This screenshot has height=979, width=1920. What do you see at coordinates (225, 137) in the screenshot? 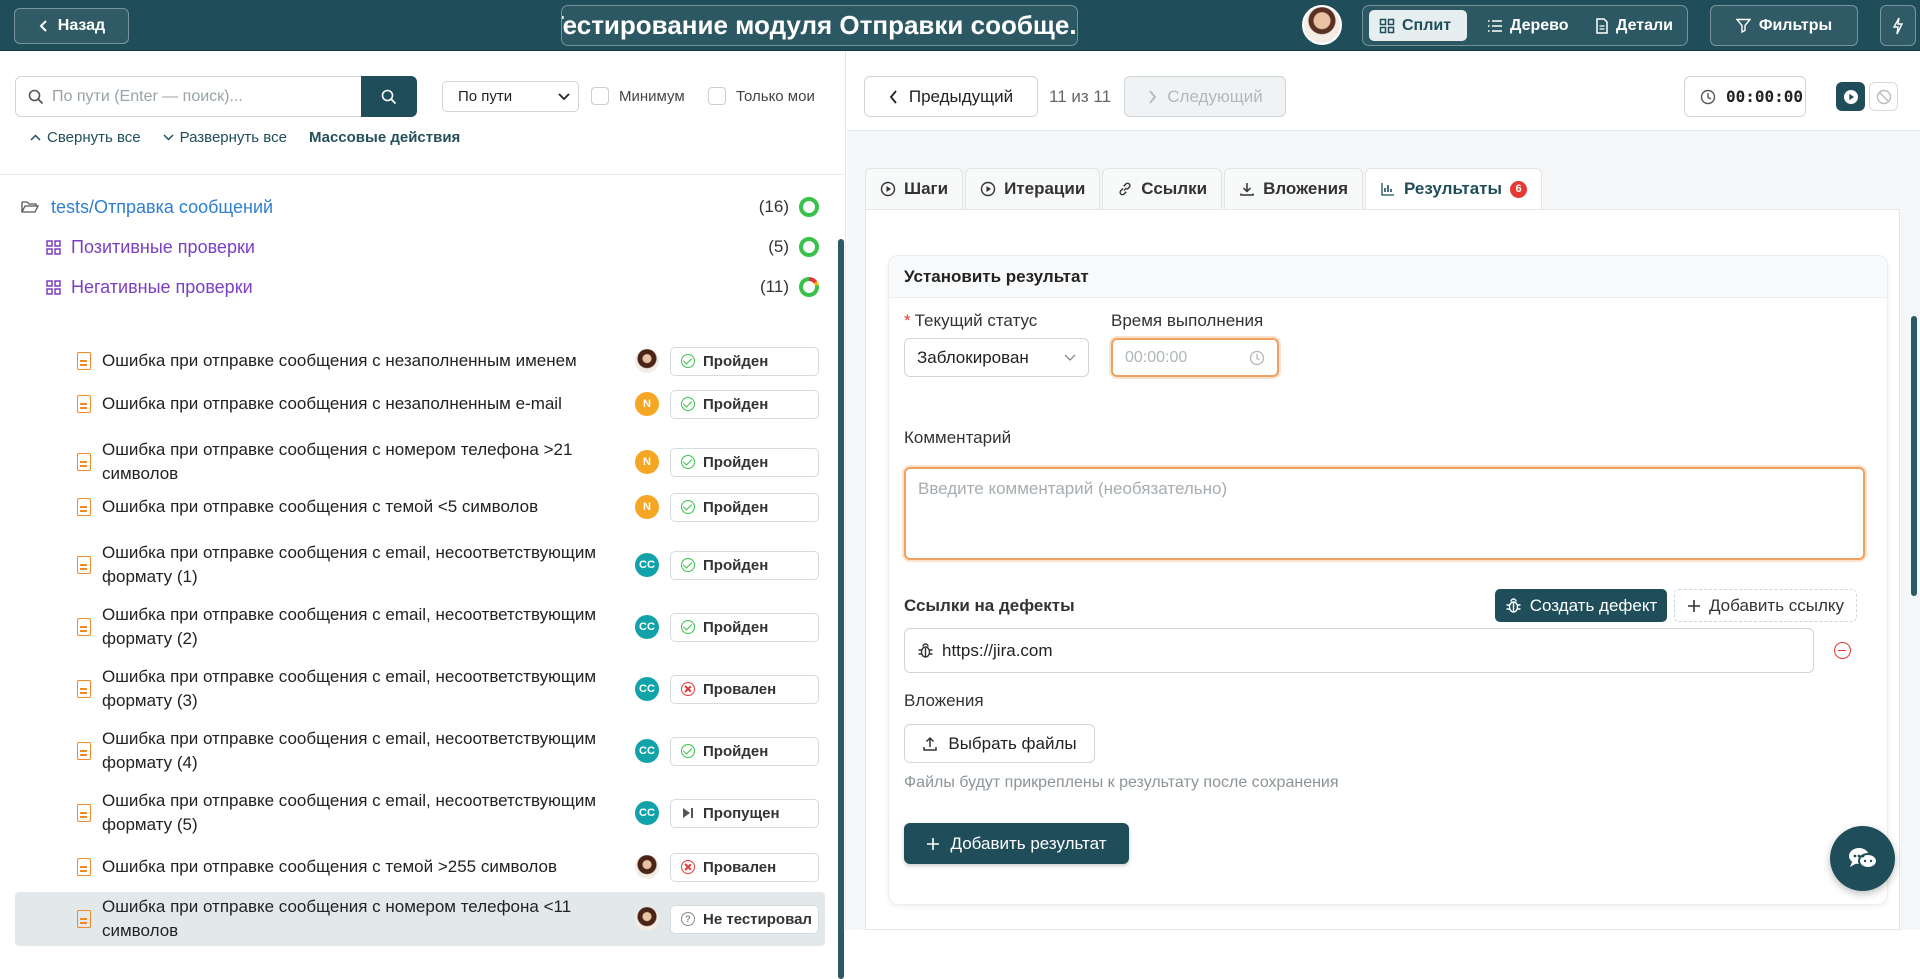
I see `expand-all-button: Развернуть все` at bounding box center [225, 137].